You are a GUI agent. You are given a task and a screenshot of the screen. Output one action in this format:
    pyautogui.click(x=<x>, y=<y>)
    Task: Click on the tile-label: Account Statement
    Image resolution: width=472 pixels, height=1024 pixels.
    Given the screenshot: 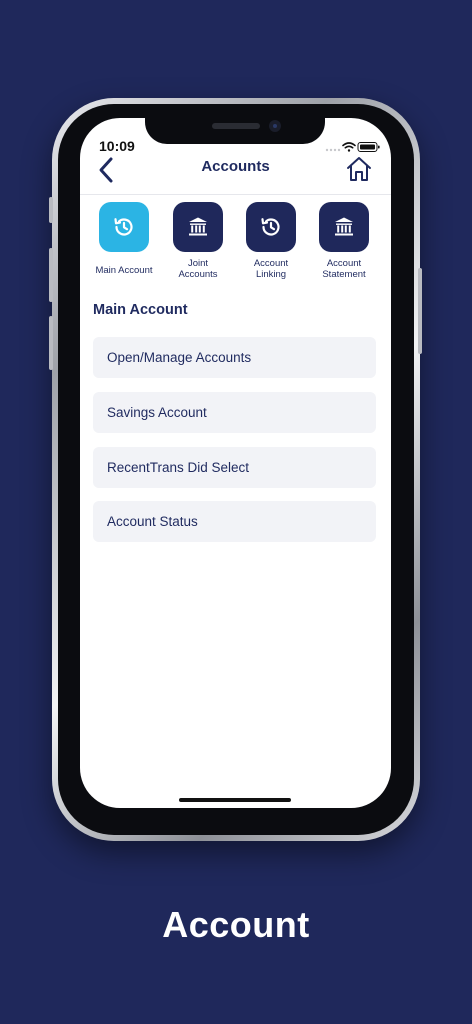 What is the action you would take?
    pyautogui.click(x=344, y=269)
    